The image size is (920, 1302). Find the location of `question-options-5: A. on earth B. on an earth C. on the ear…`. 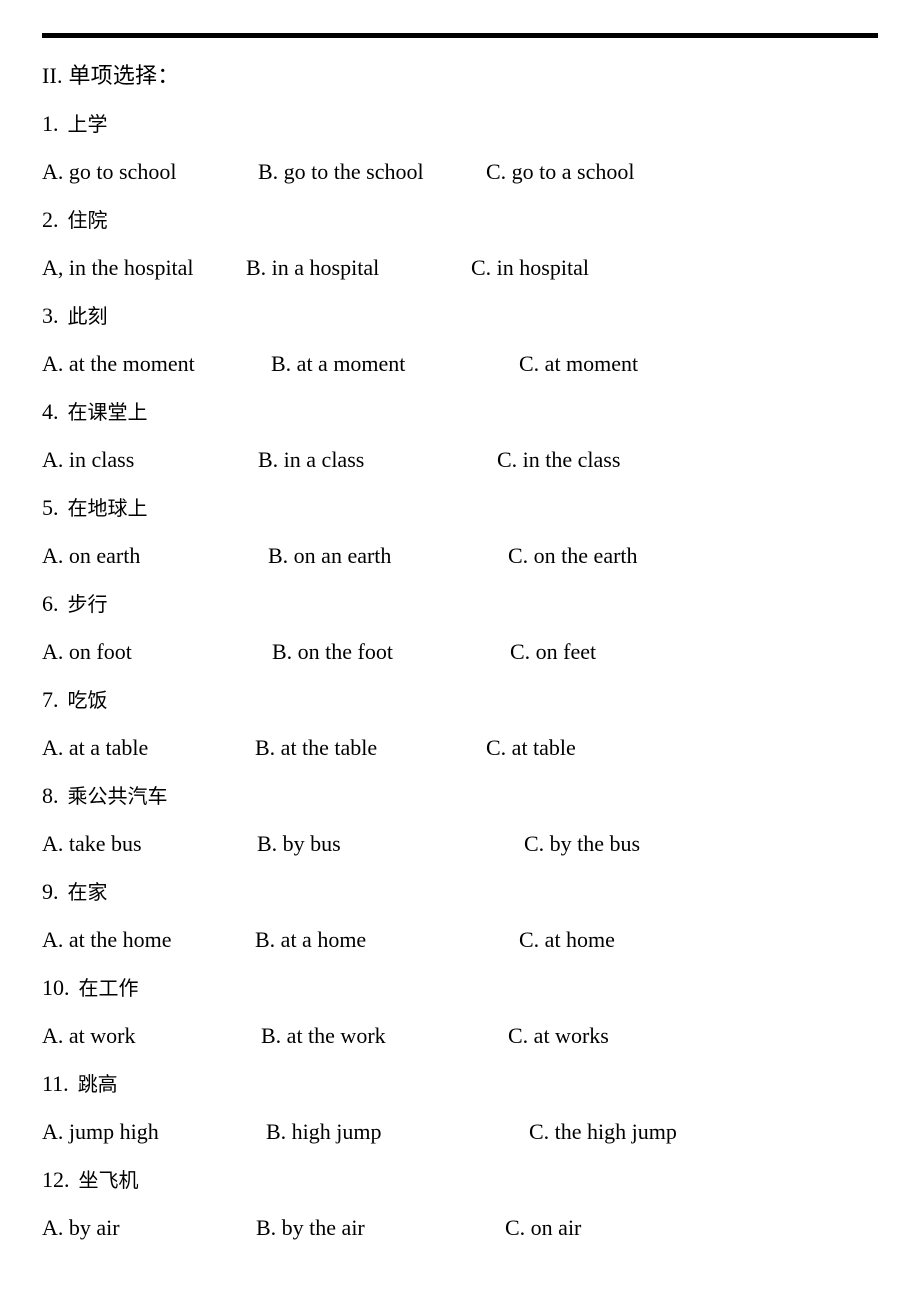

question-options-5: A. on earth B. on an earth C. on the ear… is located at coordinates (460, 556).